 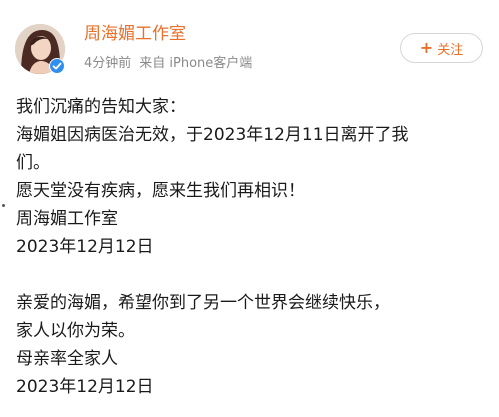 What do you see at coordinates (67, 359) in the screenshot?
I see `post-text-line: 母亲率全家人` at bounding box center [67, 359].